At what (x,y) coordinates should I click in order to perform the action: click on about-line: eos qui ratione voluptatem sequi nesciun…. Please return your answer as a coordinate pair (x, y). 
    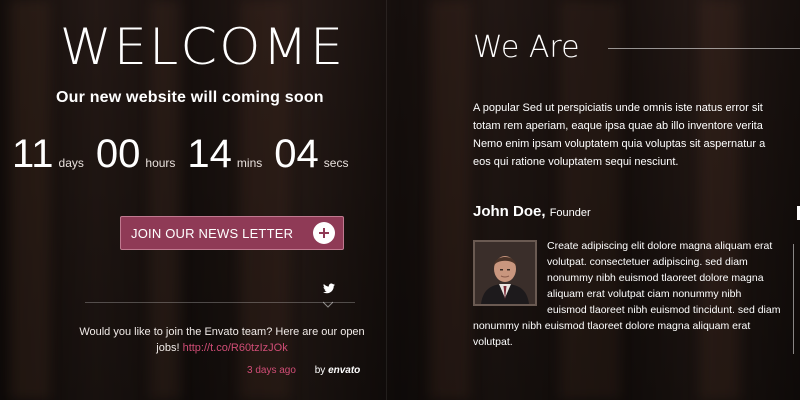
    Looking at the image, I should click on (576, 162).